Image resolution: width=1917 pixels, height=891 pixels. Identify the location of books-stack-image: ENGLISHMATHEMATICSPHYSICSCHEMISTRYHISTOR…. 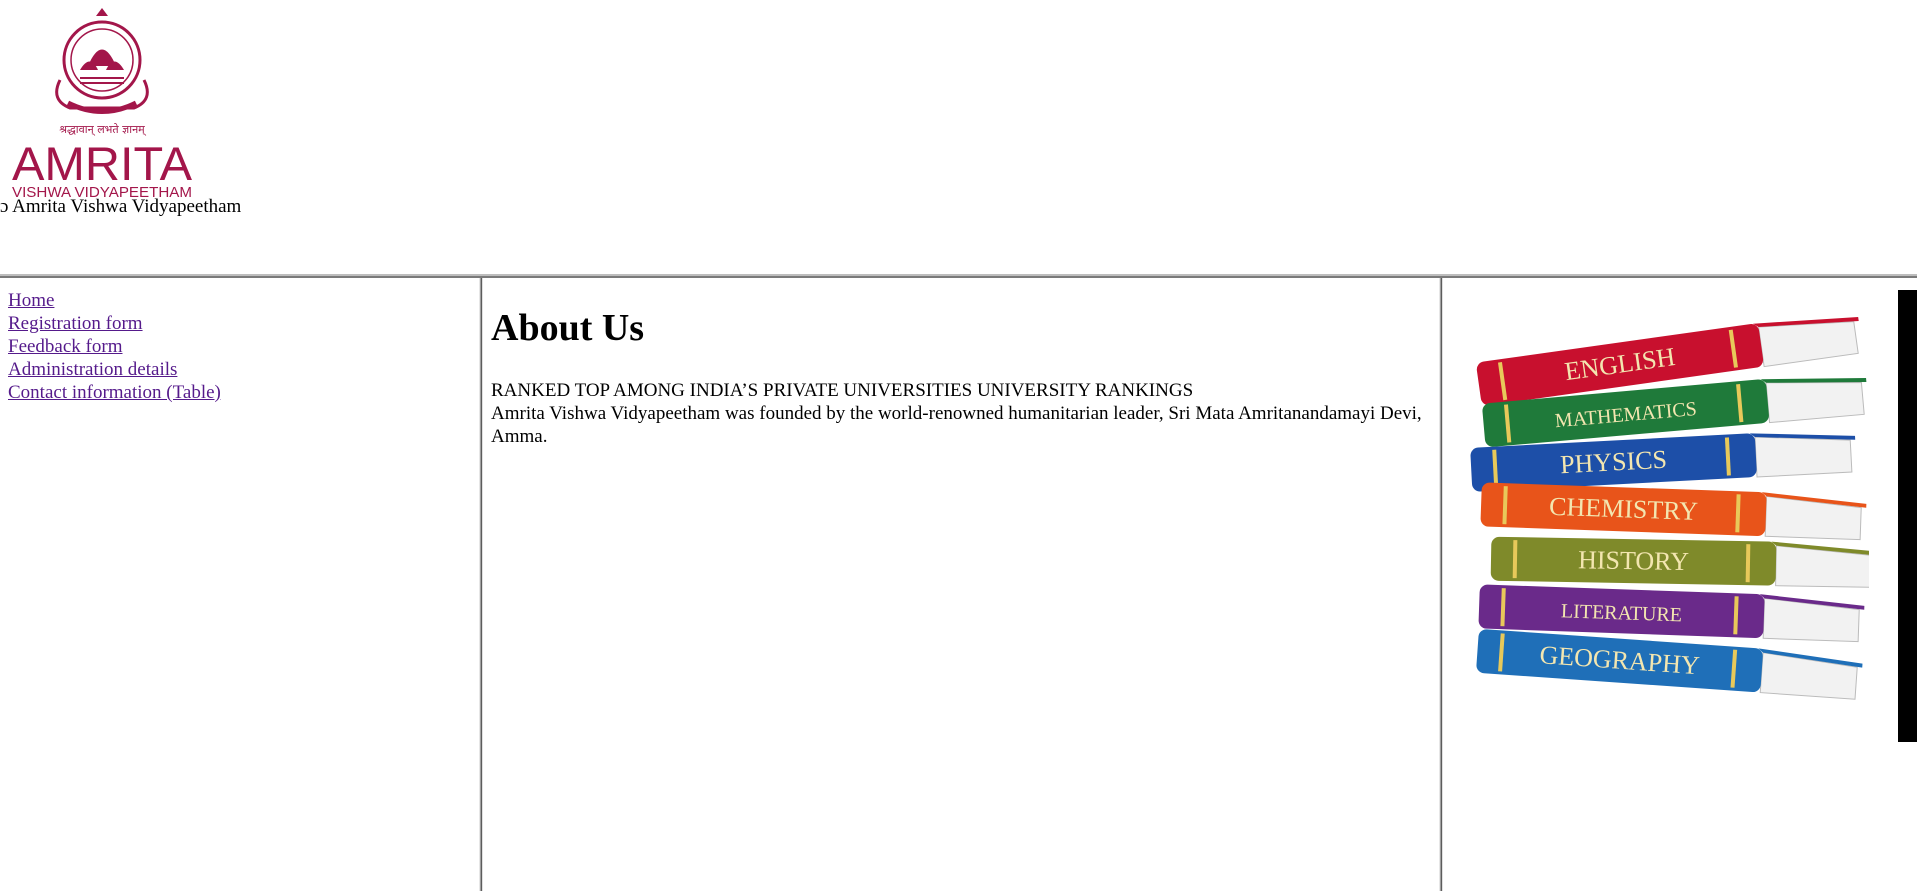
(1669, 508).